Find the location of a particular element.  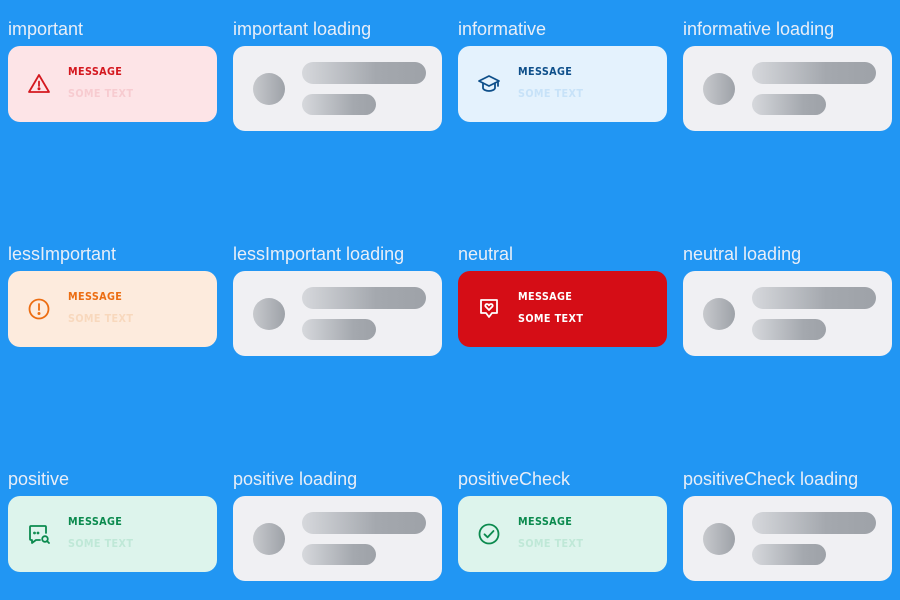

message-card-positive-check: MESSAGE SOME TEXT is located at coordinates (562, 534).